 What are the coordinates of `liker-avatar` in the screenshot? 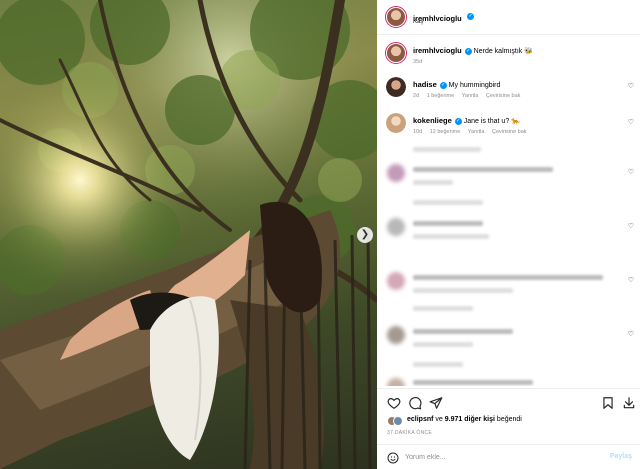 It's located at (398, 421).